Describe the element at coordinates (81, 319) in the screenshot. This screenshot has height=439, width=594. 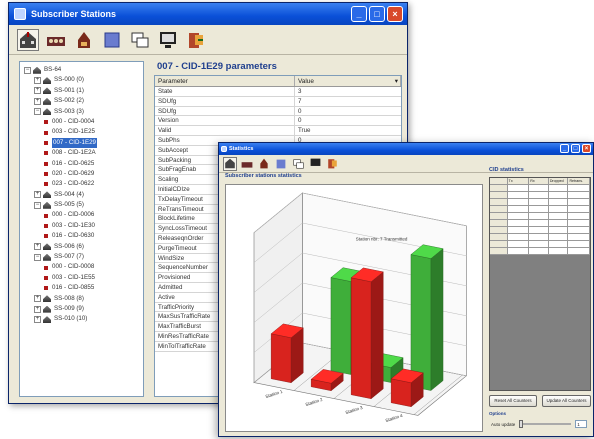
I see `tree-station-item: + SS-010 (10)` at that location.